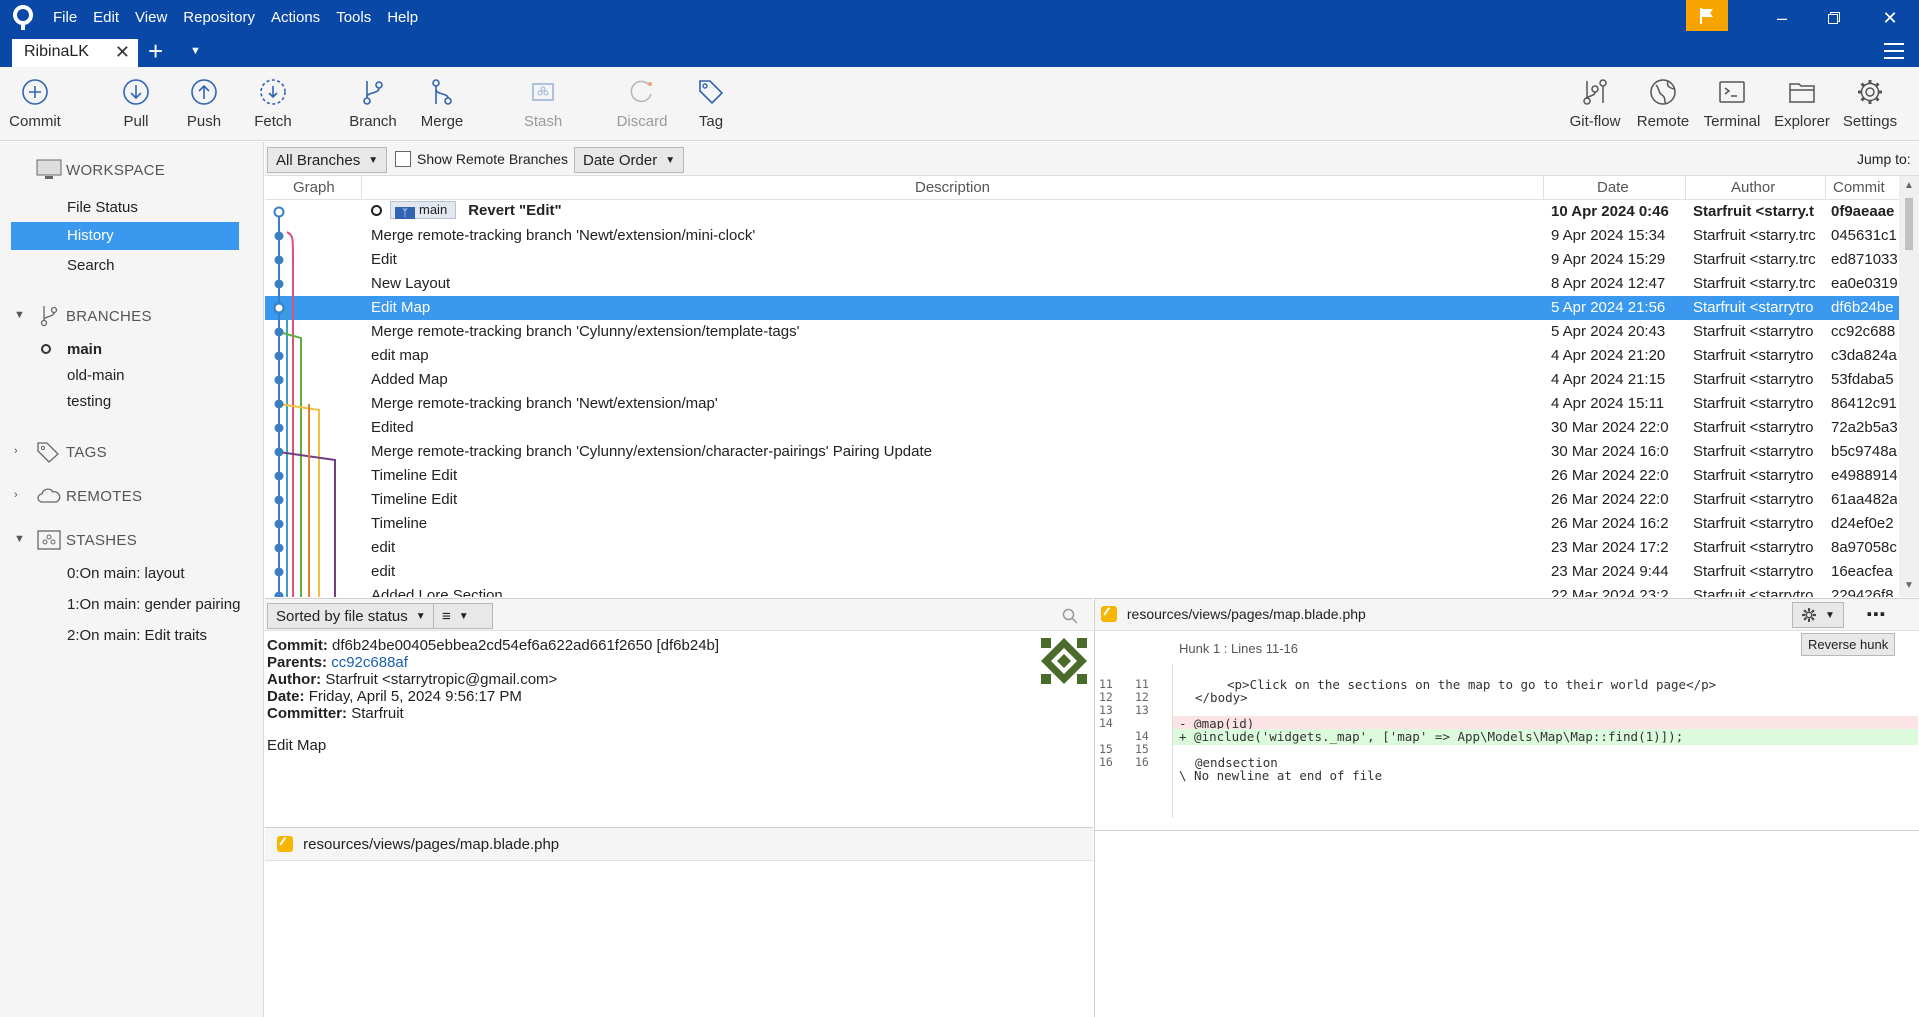 The image size is (1919, 1017). What do you see at coordinates (151, 17) in the screenshot?
I see `menu-view: View` at bounding box center [151, 17].